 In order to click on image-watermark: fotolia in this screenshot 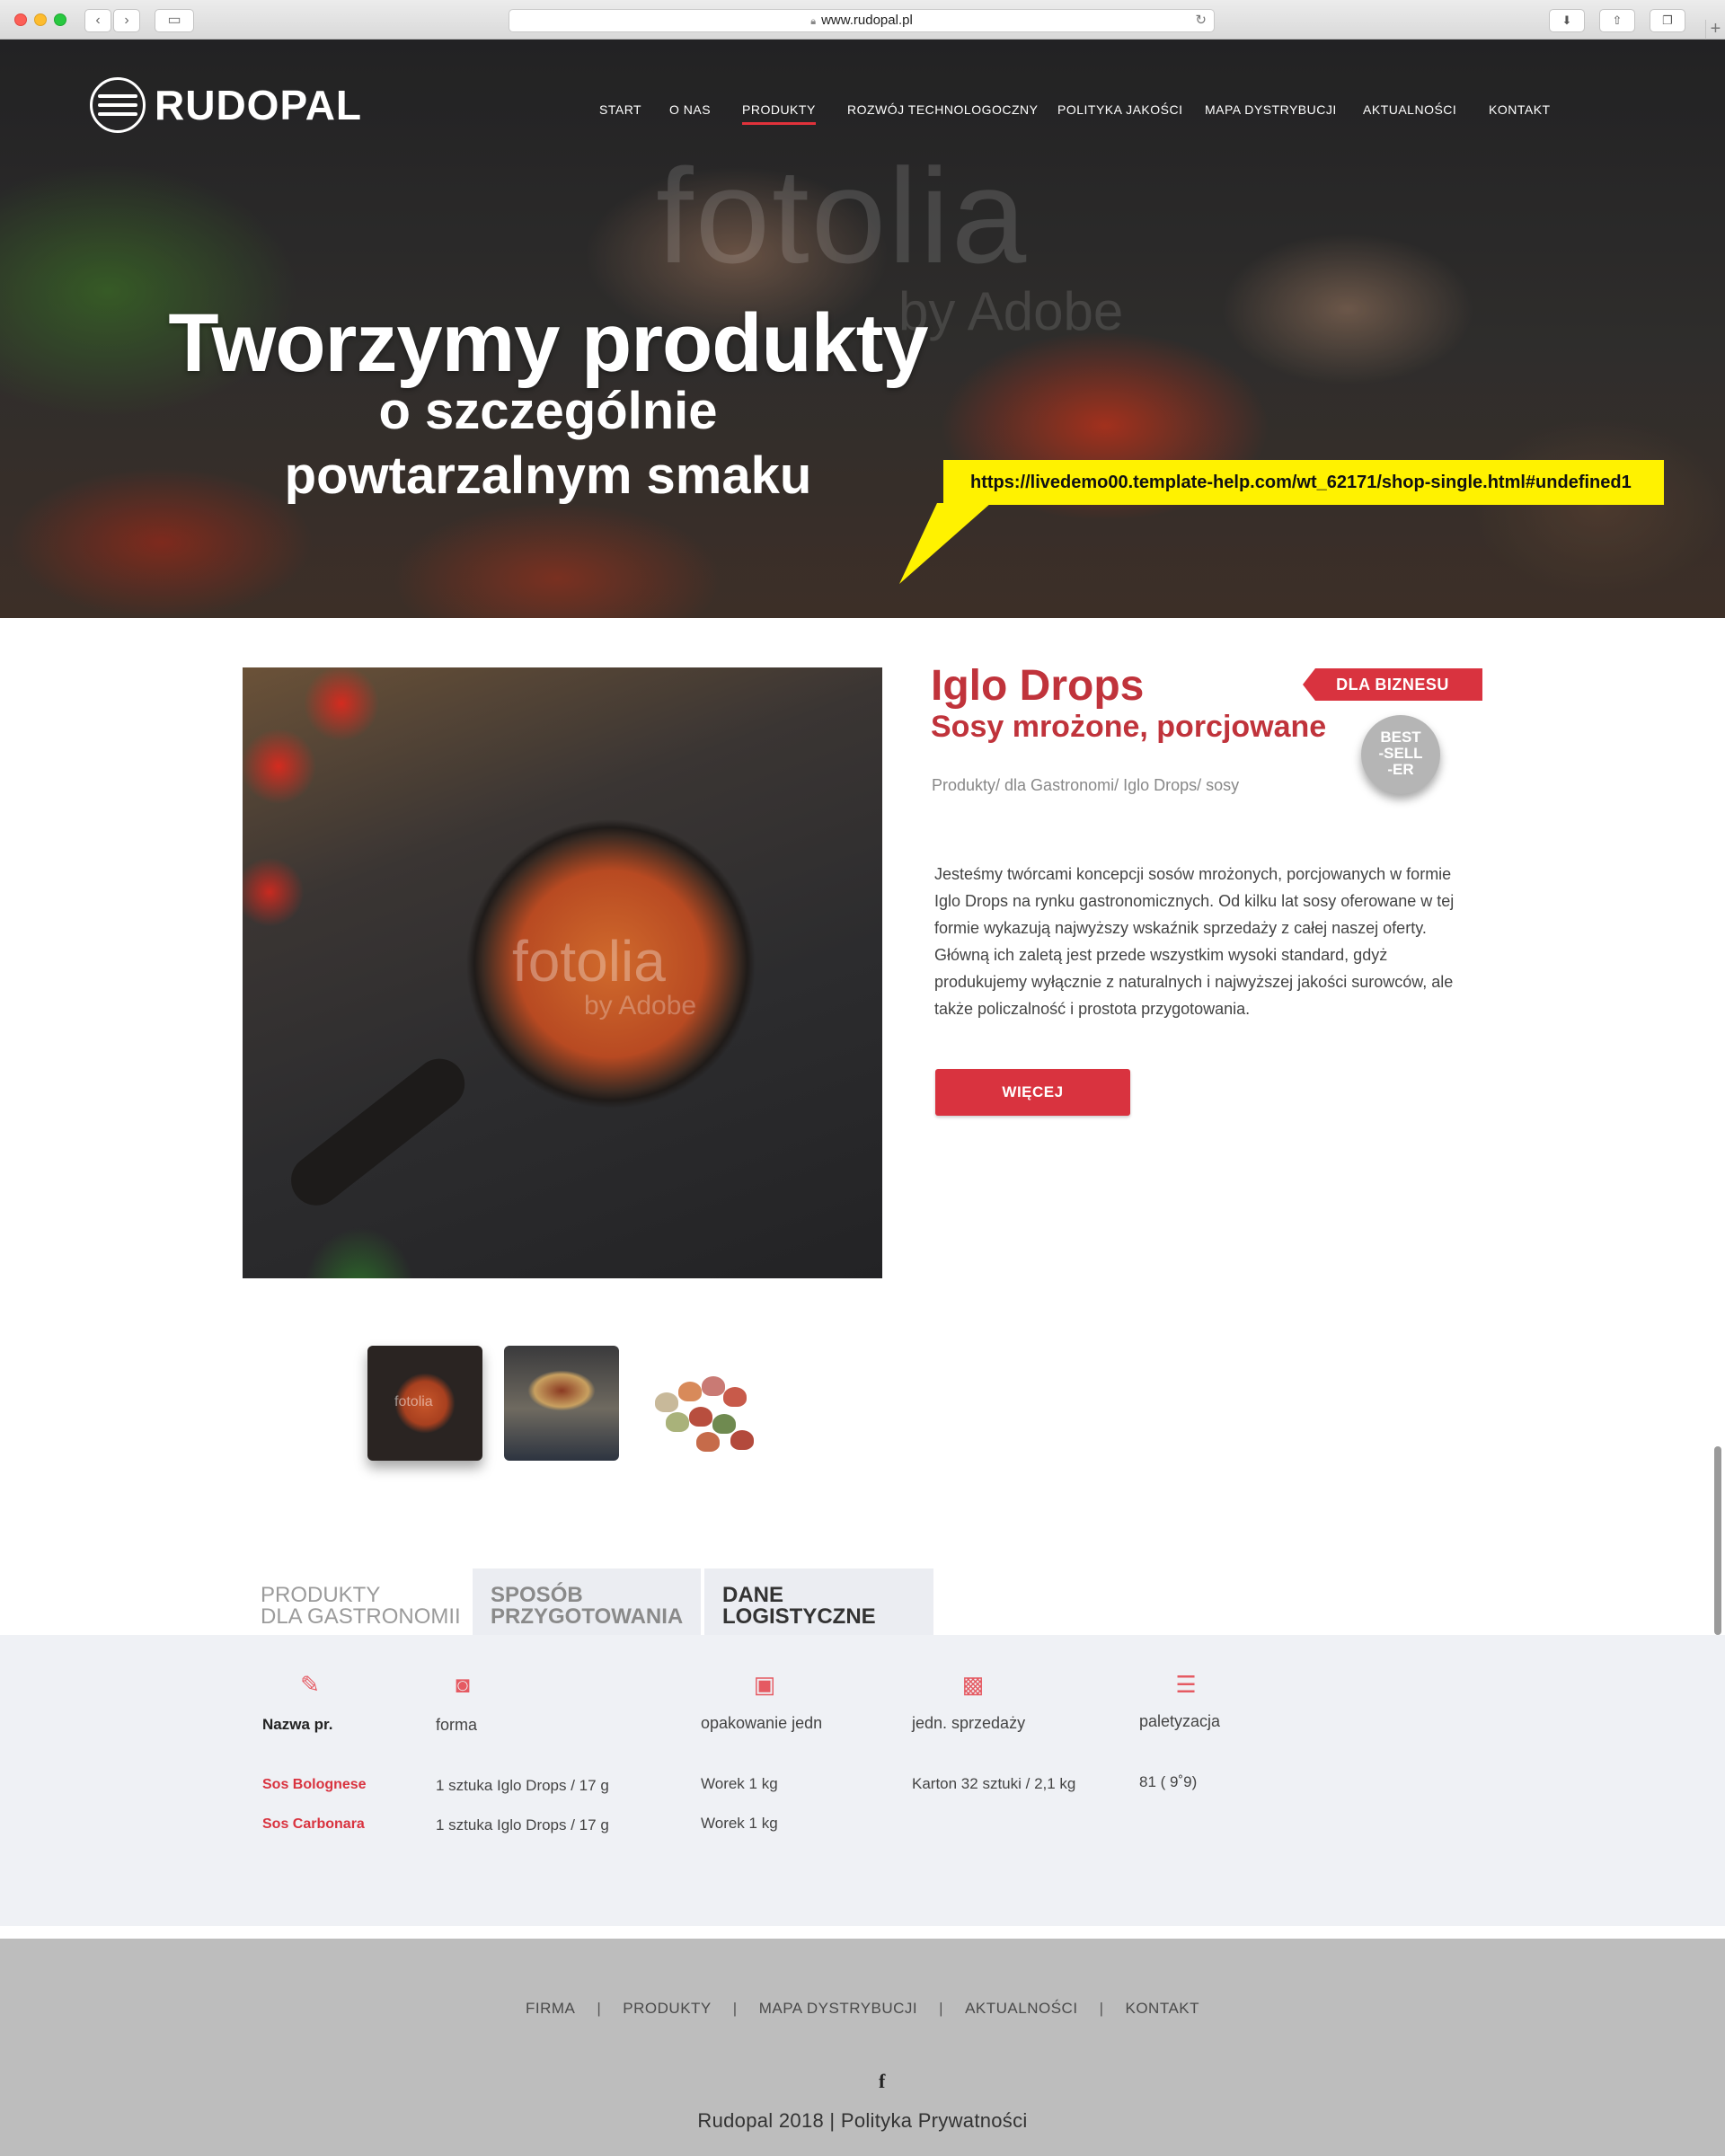, I will do `click(589, 962)`.